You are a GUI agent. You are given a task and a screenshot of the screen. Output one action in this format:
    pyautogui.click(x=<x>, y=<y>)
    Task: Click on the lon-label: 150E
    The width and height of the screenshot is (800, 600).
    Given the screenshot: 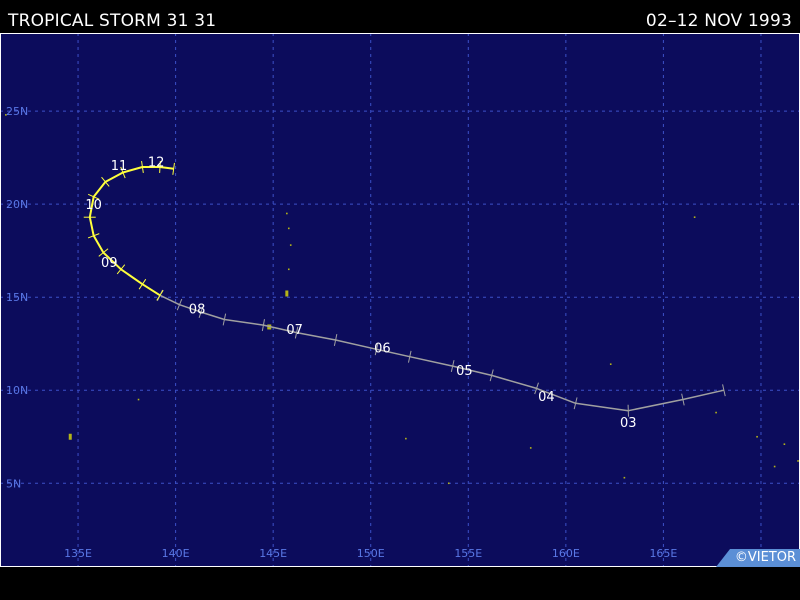 What is the action you would take?
    pyautogui.click(x=371, y=553)
    